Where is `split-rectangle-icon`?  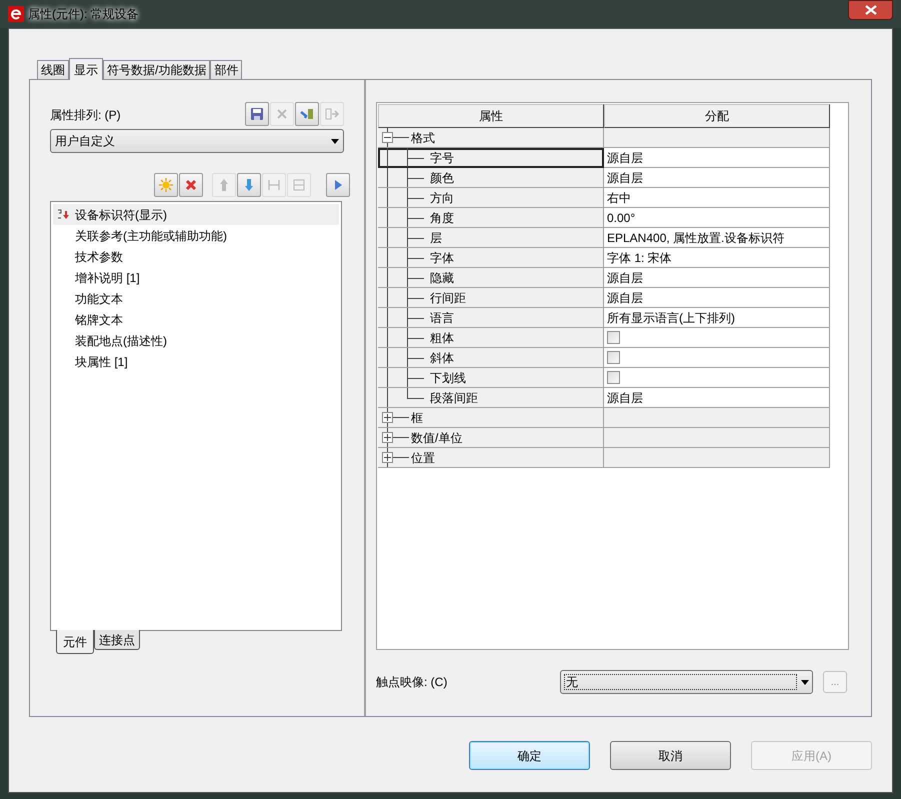
split-rectangle-icon is located at coordinates (299, 185).